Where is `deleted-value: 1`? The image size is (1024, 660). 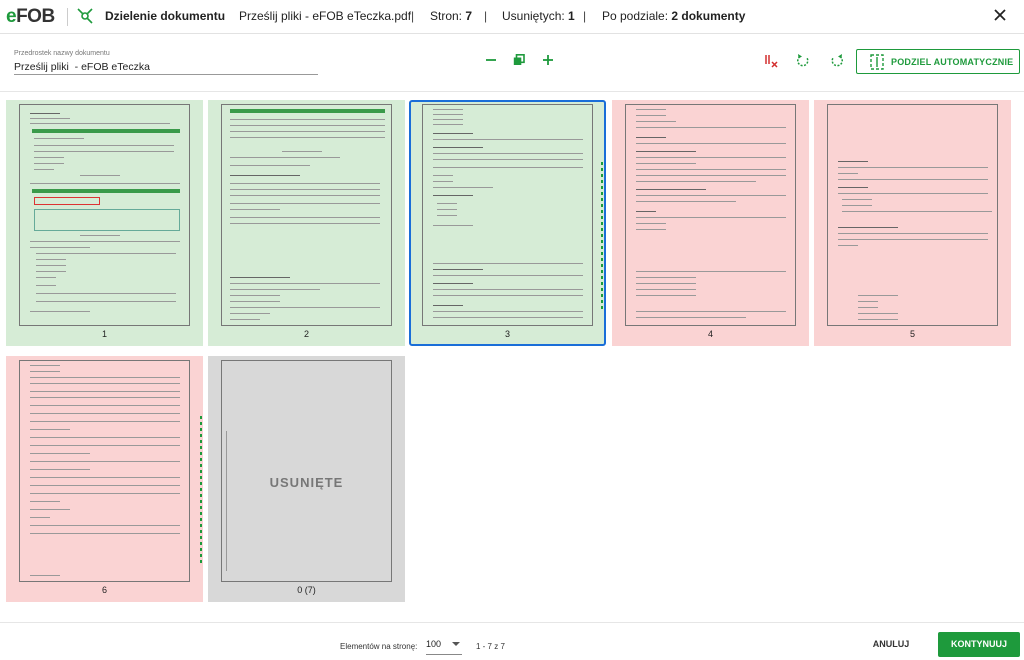 deleted-value: 1 is located at coordinates (571, 16).